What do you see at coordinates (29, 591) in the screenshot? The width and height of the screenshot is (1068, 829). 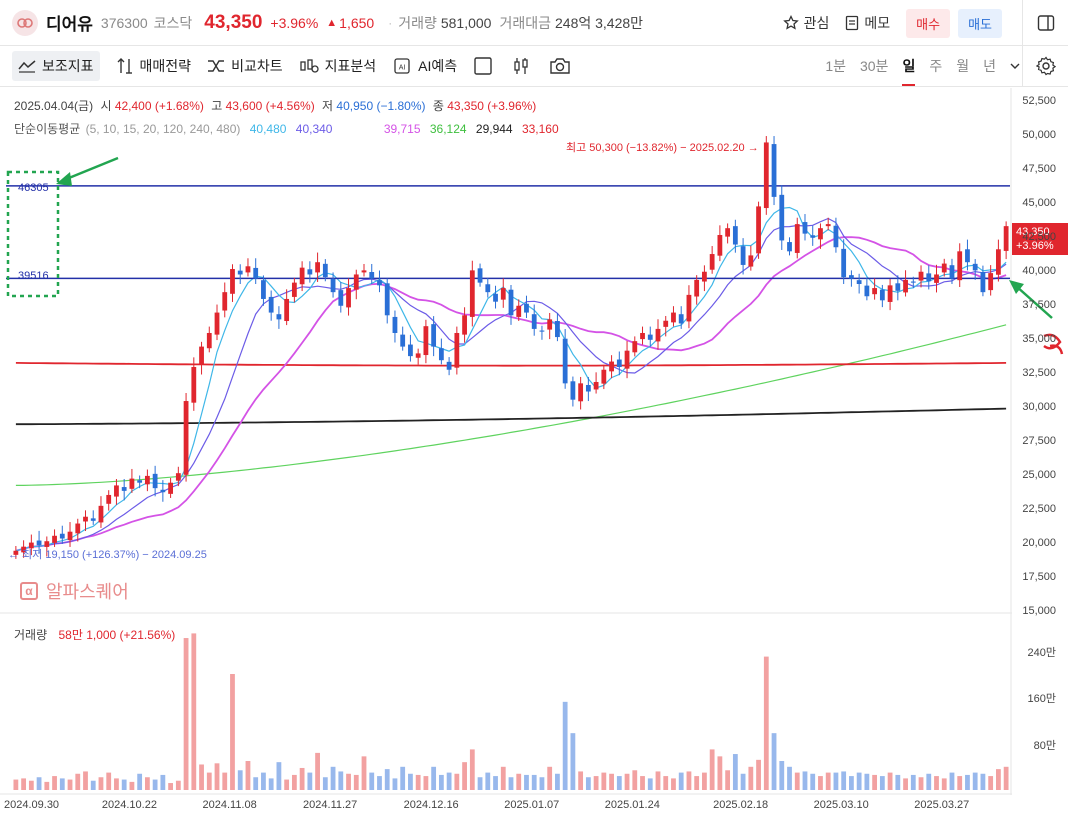 I see `alpha-logo-icon: α` at bounding box center [29, 591].